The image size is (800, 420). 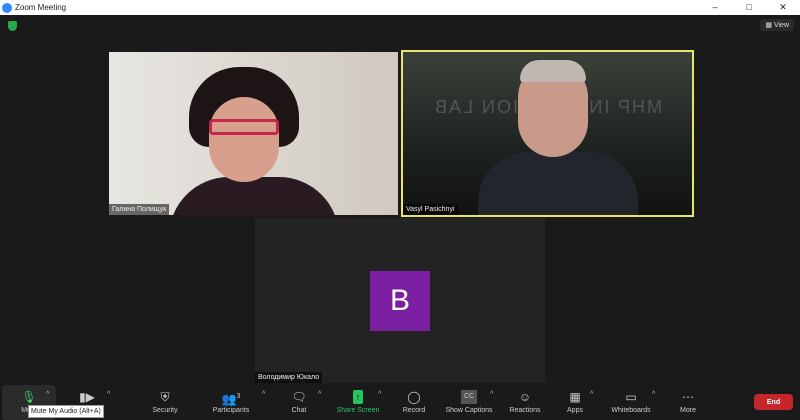 I want to click on share-arrow-icon: ↑, so click(x=358, y=397).